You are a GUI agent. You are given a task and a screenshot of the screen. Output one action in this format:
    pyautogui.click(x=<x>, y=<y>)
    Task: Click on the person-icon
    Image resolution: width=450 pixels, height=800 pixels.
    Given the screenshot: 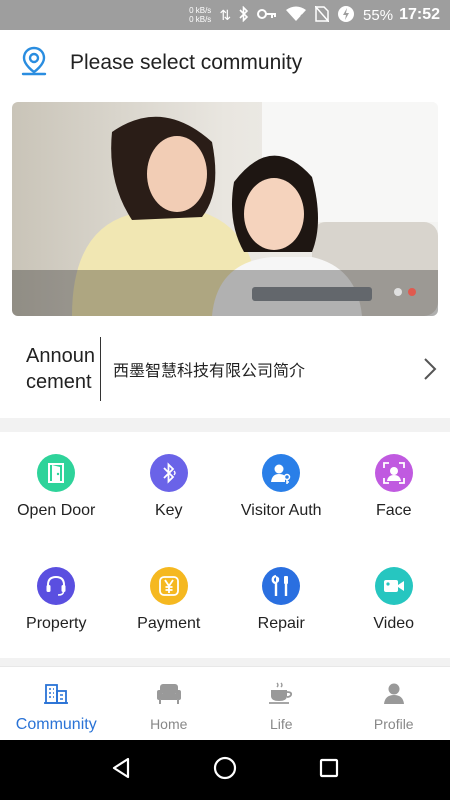 What is the action you would take?
    pyautogui.click(x=394, y=695)
    